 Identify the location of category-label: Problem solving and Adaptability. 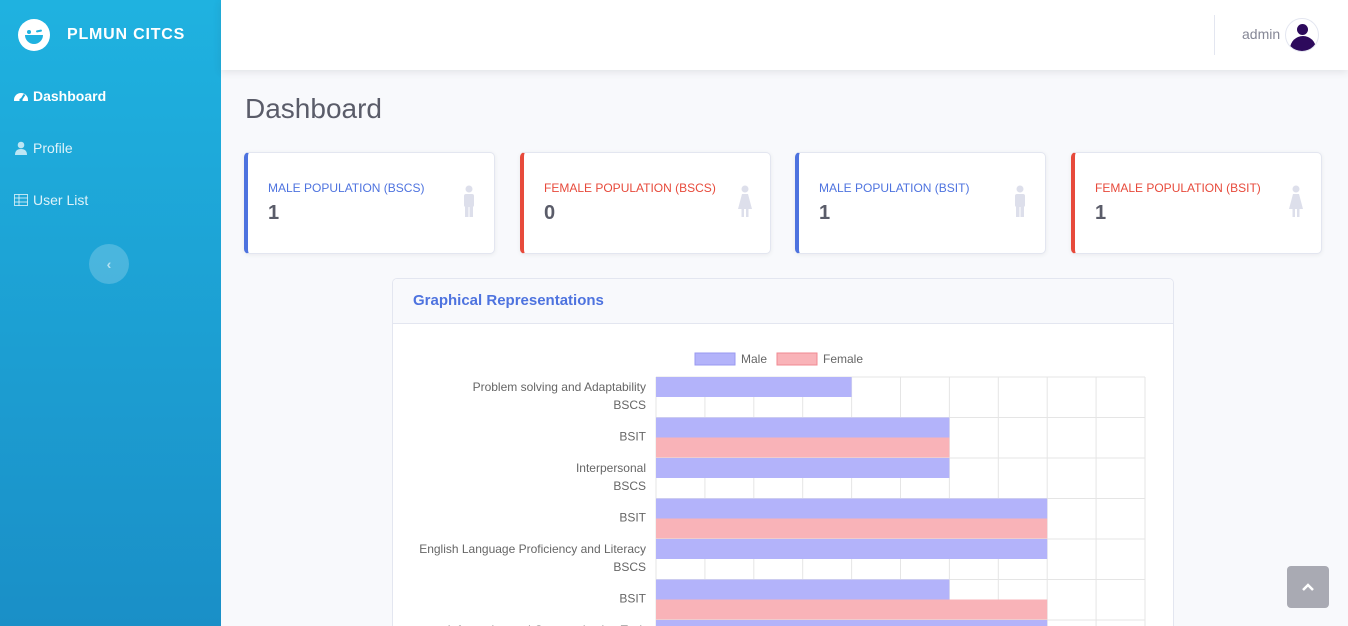
(559, 387).